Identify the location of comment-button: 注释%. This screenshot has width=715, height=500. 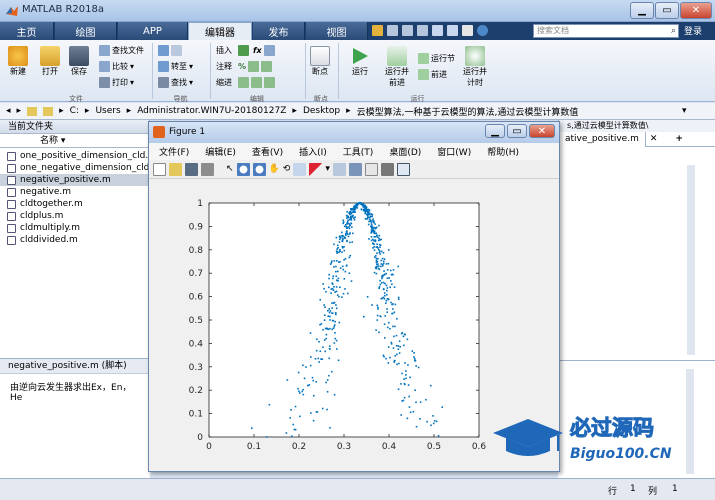
(244, 66).